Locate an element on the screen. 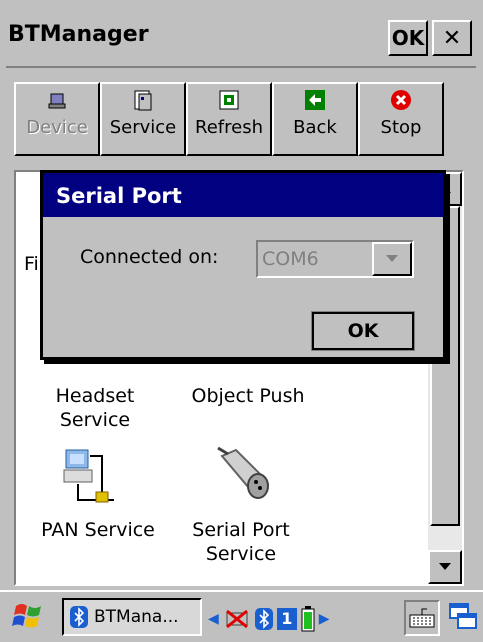  back-arrow-icon is located at coordinates (315, 100).